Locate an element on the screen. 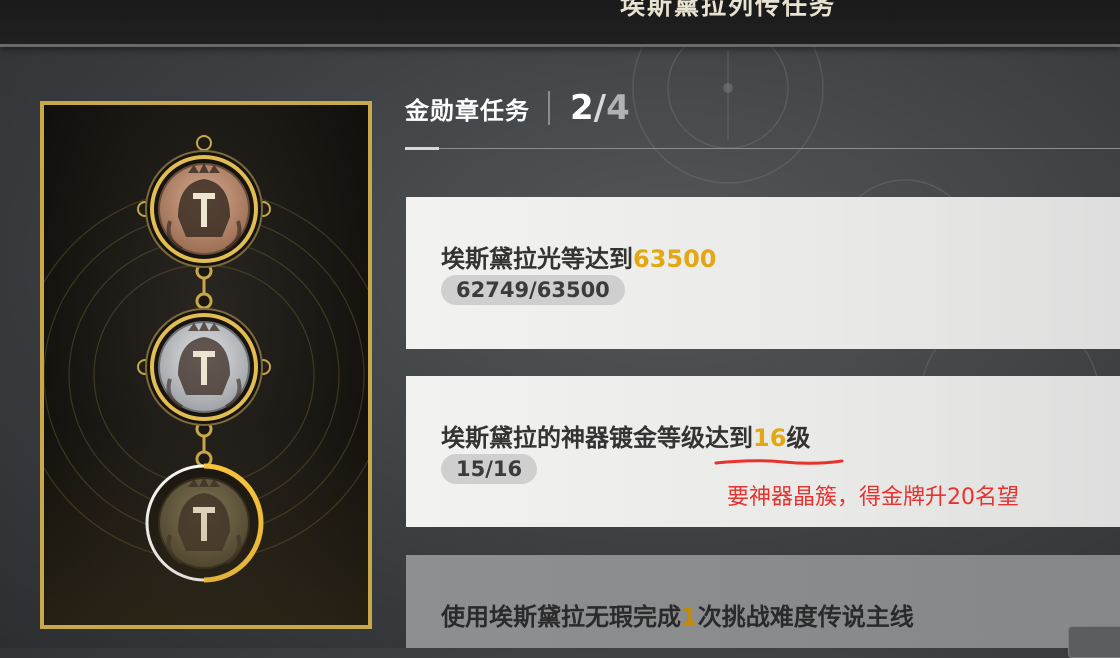 This screenshot has width=1120, height=658. silver-medal-icon is located at coordinates (204, 367).